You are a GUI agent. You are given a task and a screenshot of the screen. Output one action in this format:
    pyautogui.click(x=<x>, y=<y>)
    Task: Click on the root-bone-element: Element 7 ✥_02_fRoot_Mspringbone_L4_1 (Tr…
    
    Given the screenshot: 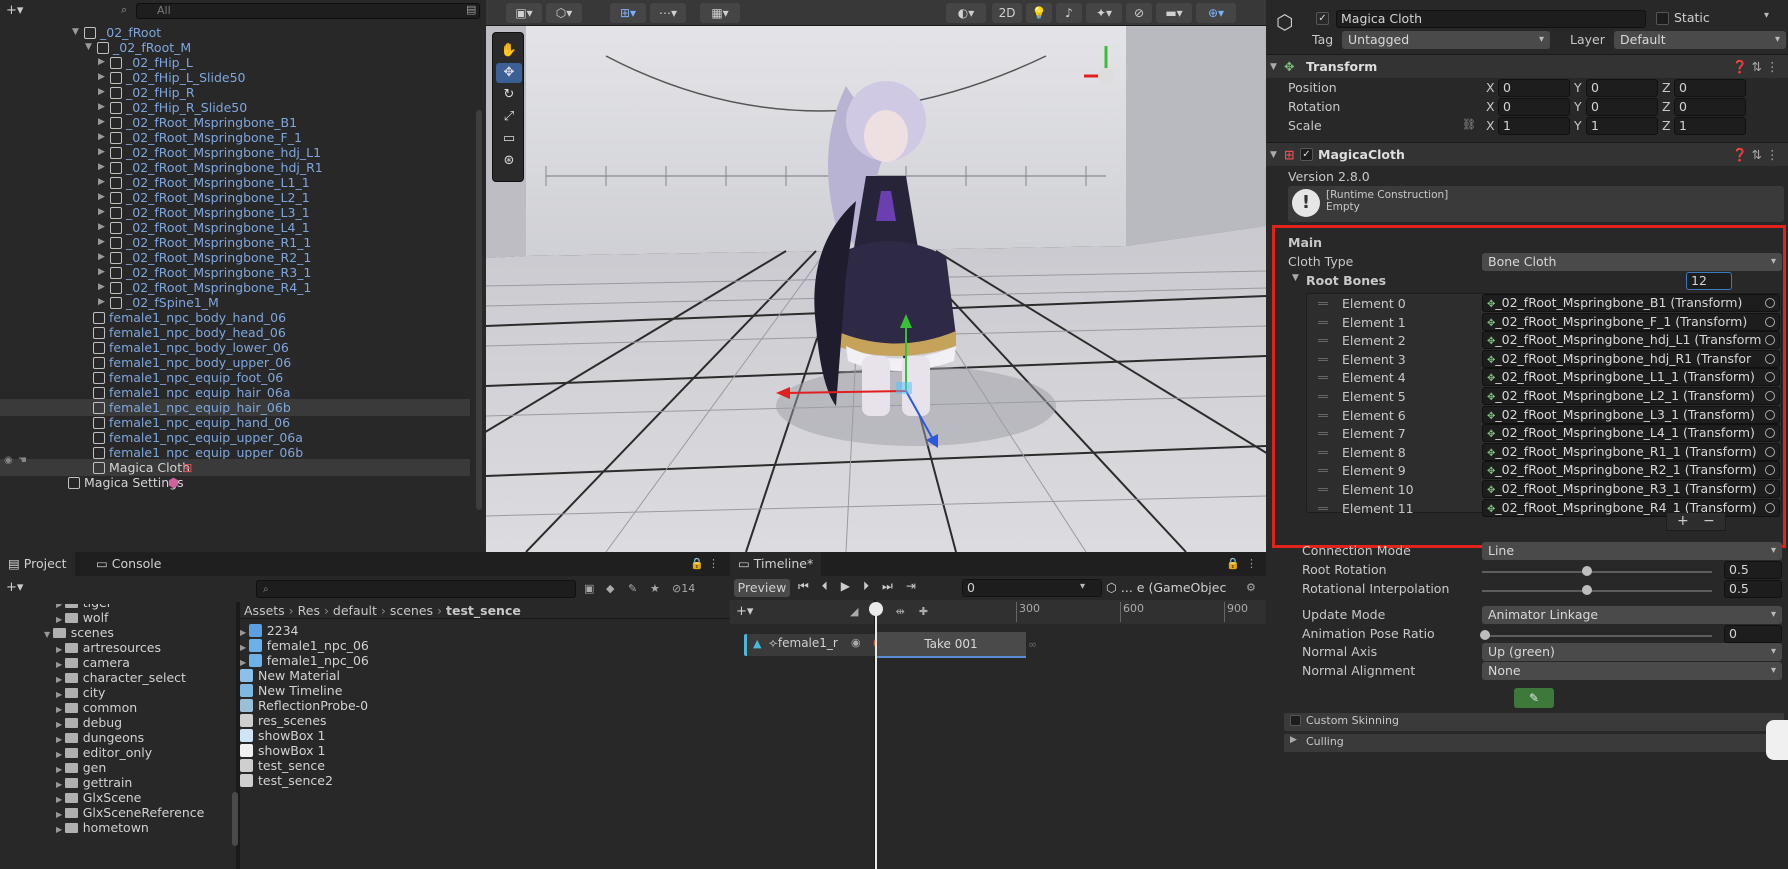 What is the action you would take?
    pyautogui.click(x=1547, y=433)
    